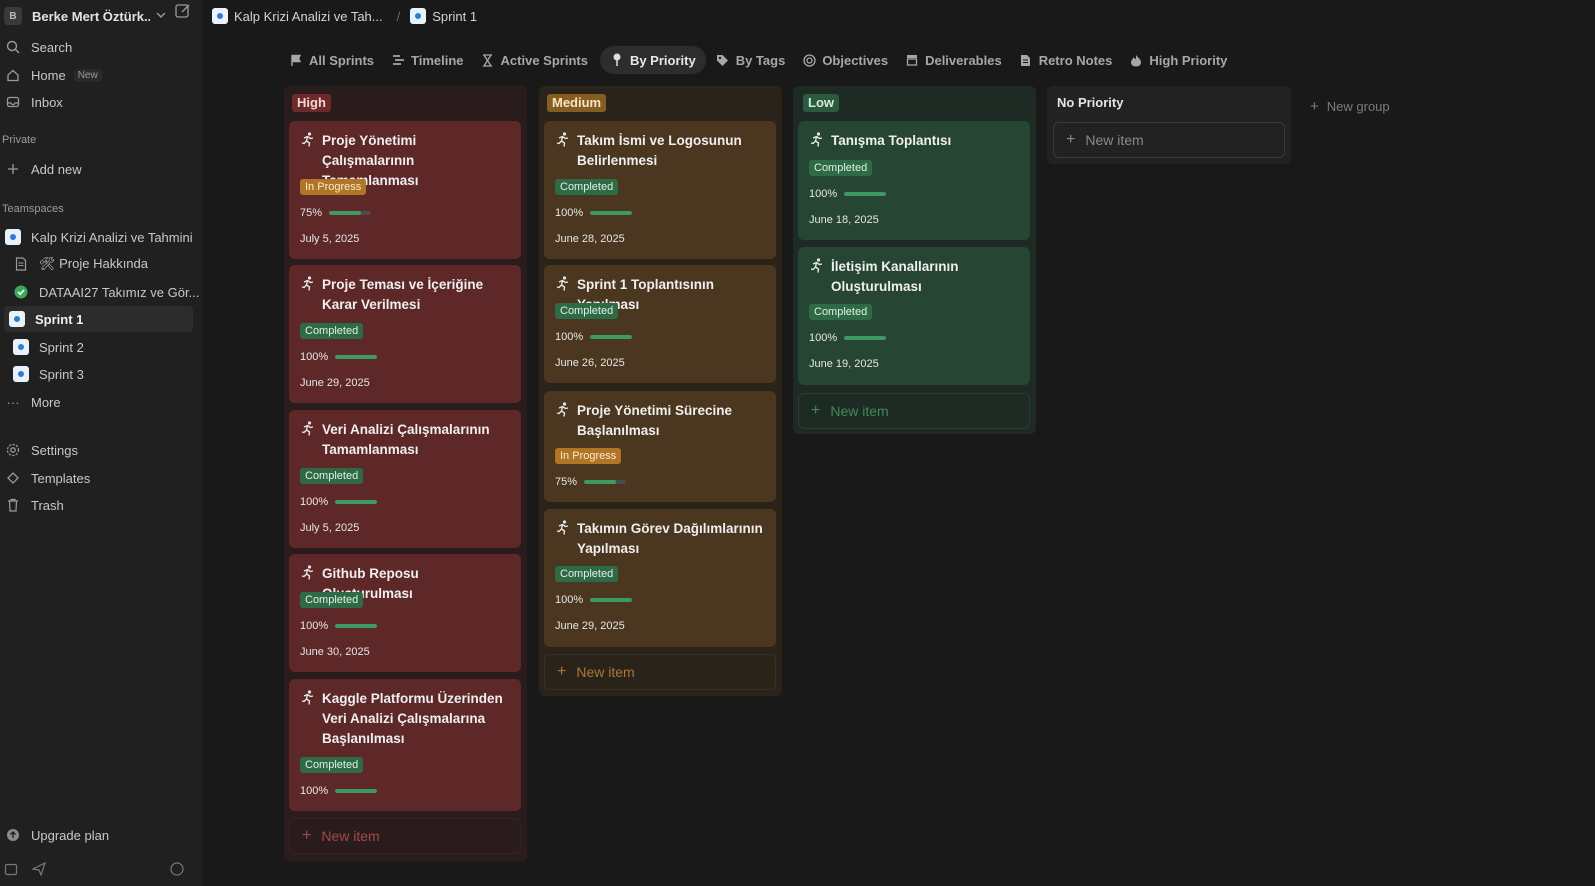  What do you see at coordinates (590, 626) in the screenshot?
I see `card-date: June 29, 2025` at bounding box center [590, 626].